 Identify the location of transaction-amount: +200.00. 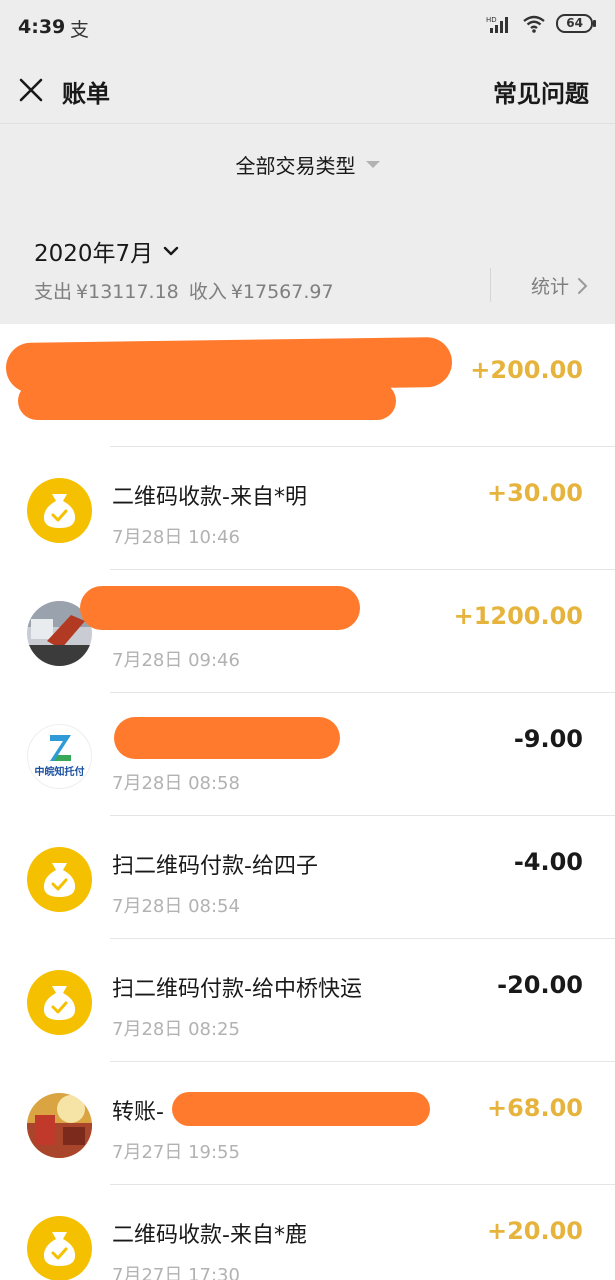
(526, 370).